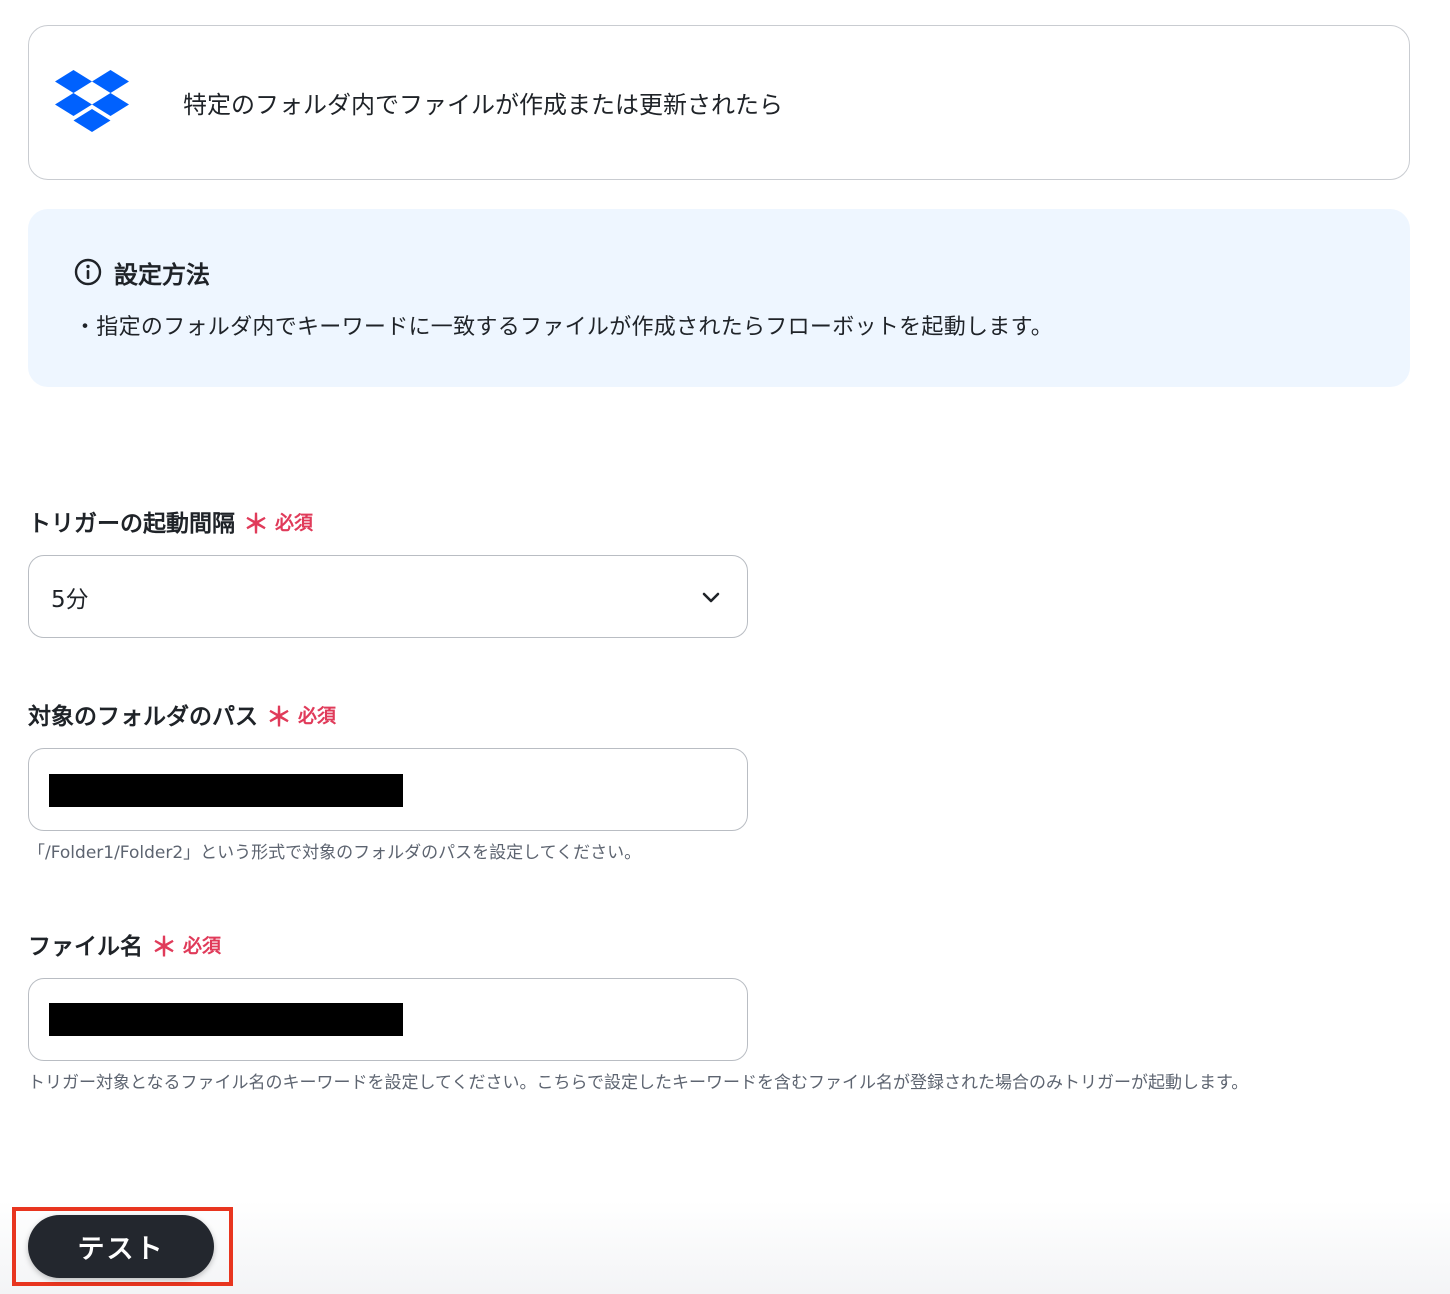 The image size is (1450, 1294). What do you see at coordinates (388, 596) in the screenshot?
I see `interval-select: 5分` at bounding box center [388, 596].